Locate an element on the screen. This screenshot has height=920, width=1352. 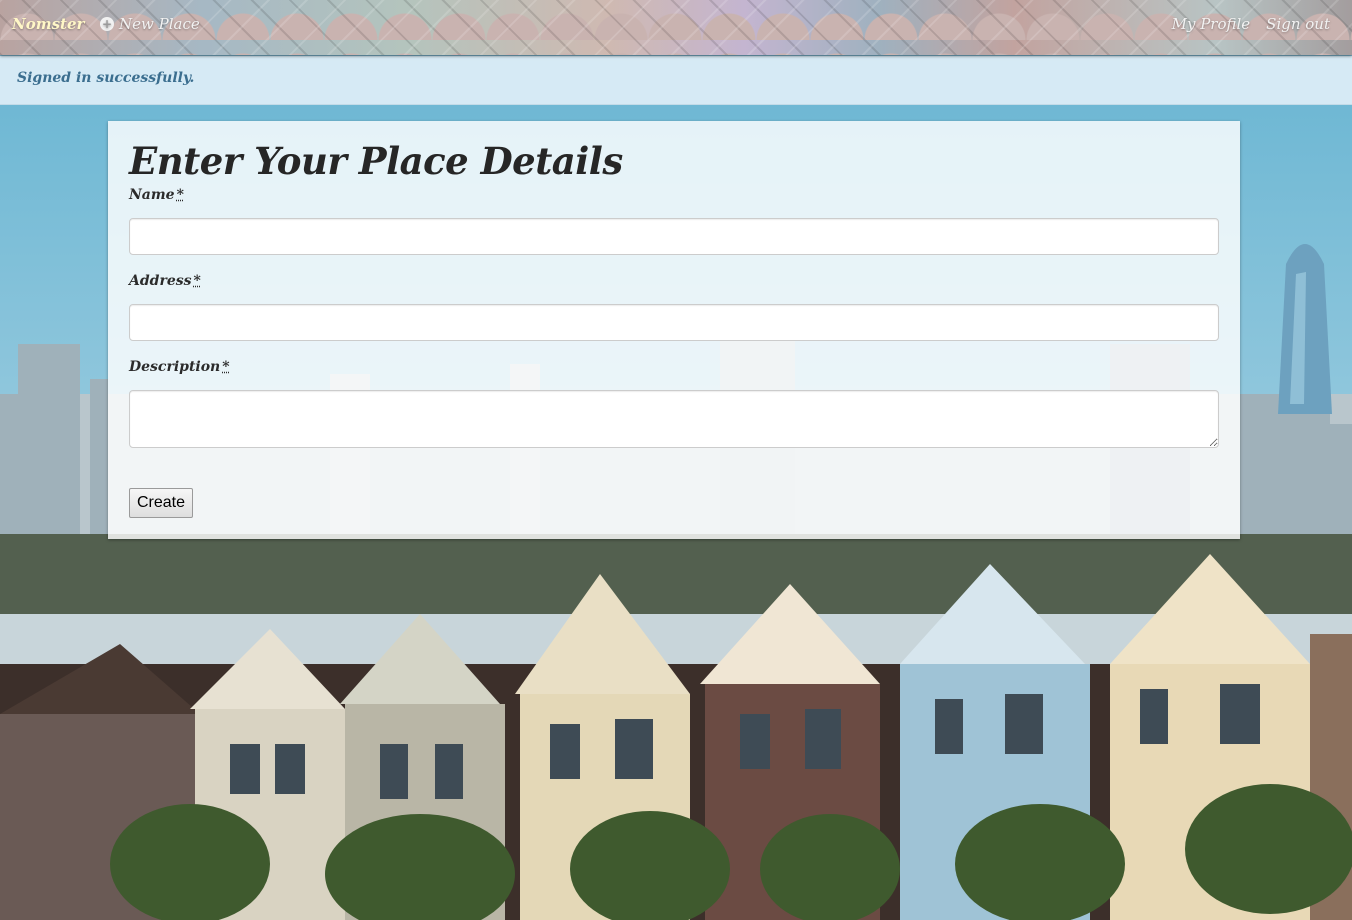
description-textarea is located at coordinates (674, 419).